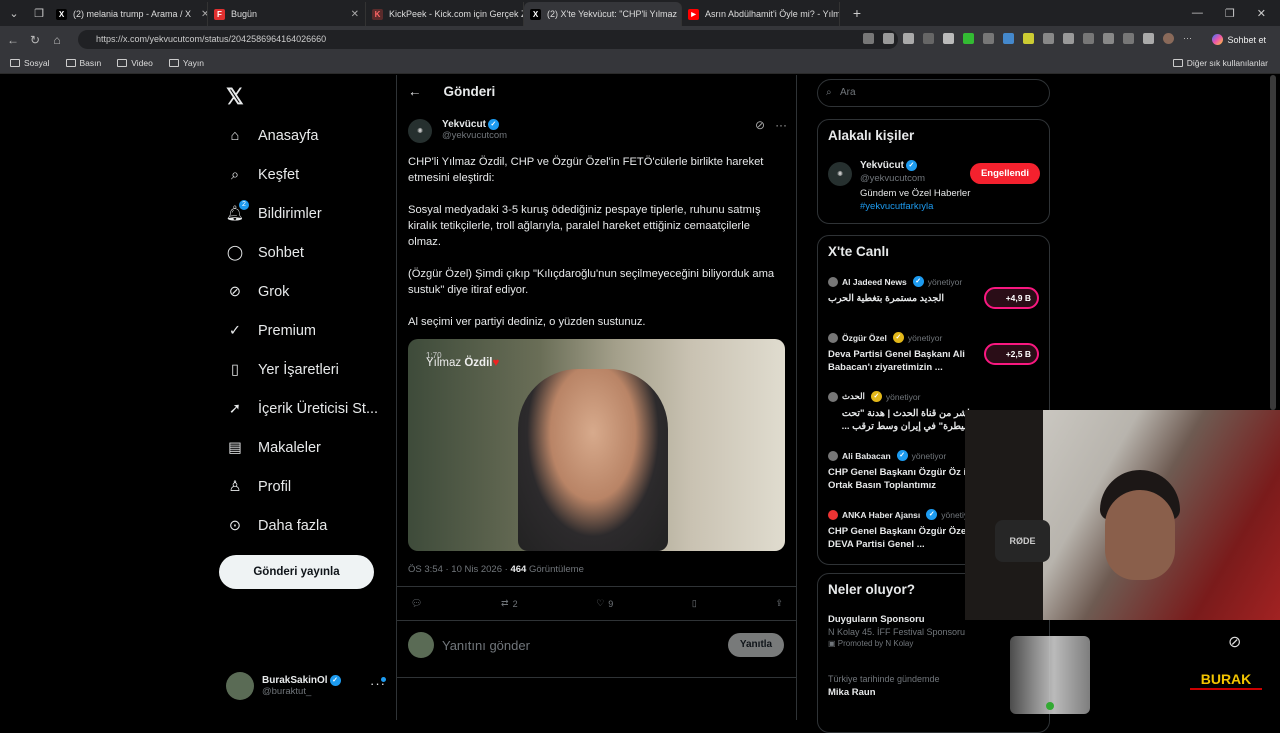  What do you see at coordinates (509, 603) in the screenshot?
I see `repost-button: ⇄ 2` at bounding box center [509, 603].